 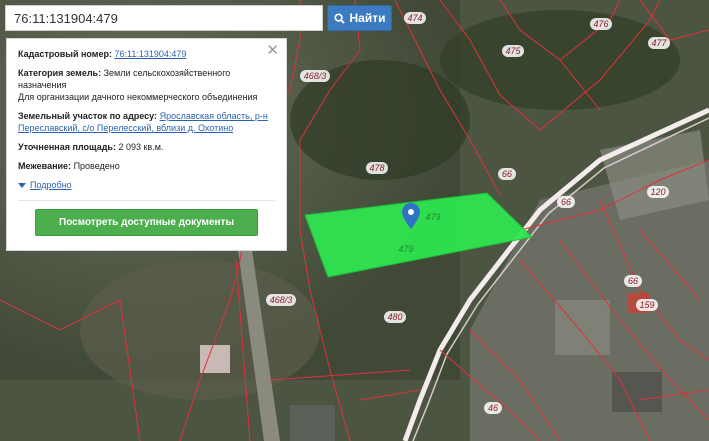 I want to click on area-value: 2 093 кв.м., so click(x=141, y=147).